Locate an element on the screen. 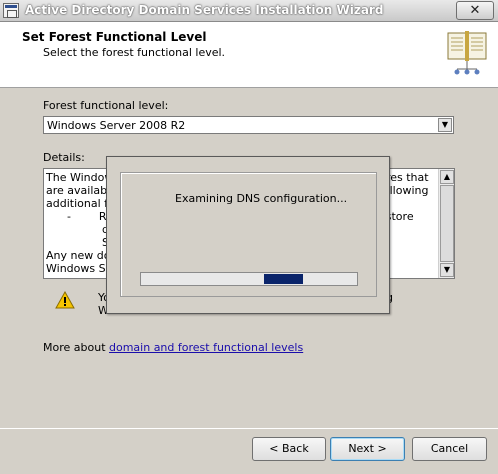 Image resolution: width=498 pixels, height=474 pixels. chevron-down-icon: ▼ is located at coordinates (445, 125).